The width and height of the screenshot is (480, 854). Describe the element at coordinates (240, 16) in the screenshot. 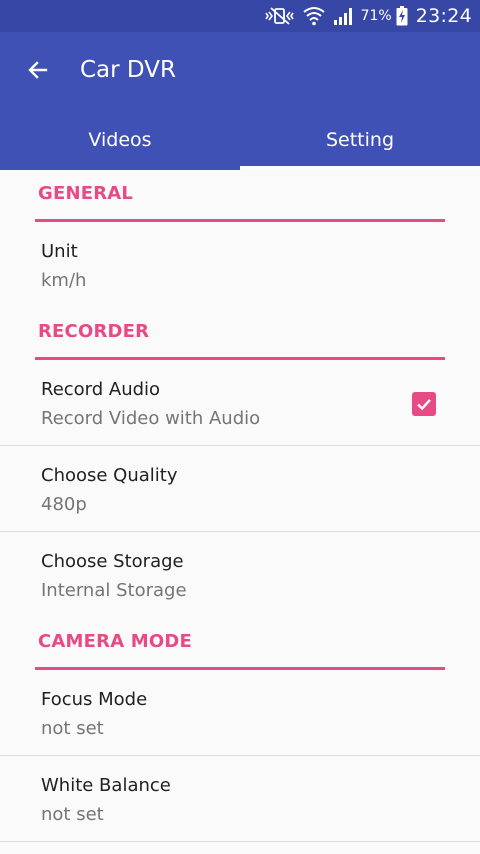

I see `status-bar: 71% 23:24` at that location.